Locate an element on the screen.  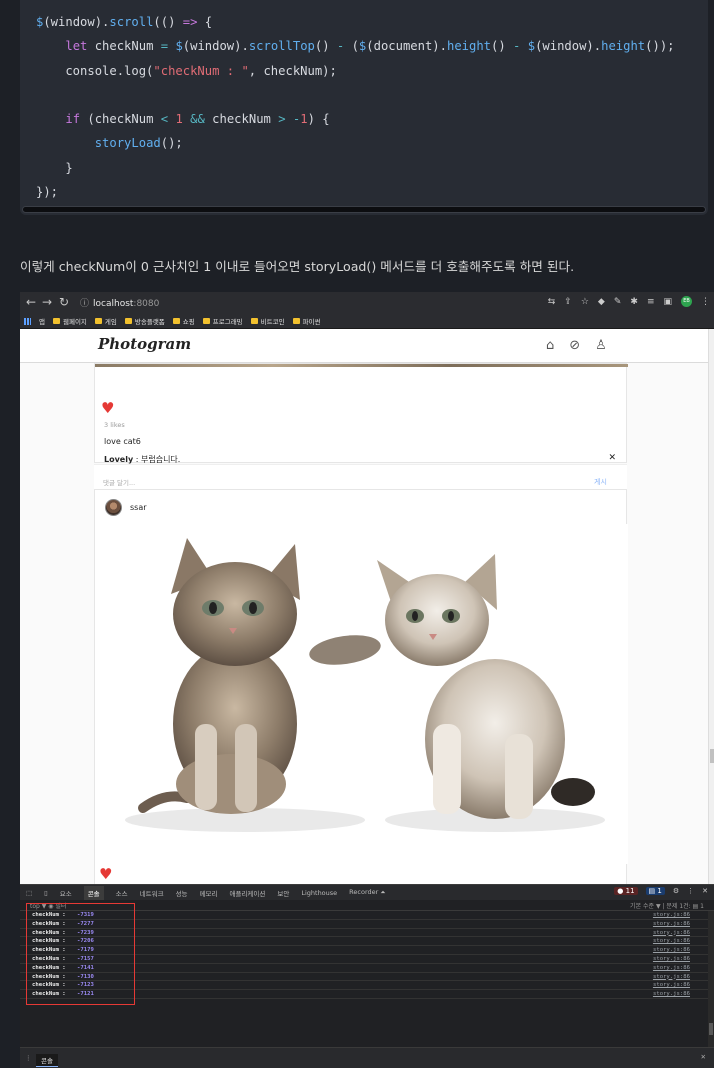
bookmark-item: 방송플랫폼 is located at coordinates (144, 321).